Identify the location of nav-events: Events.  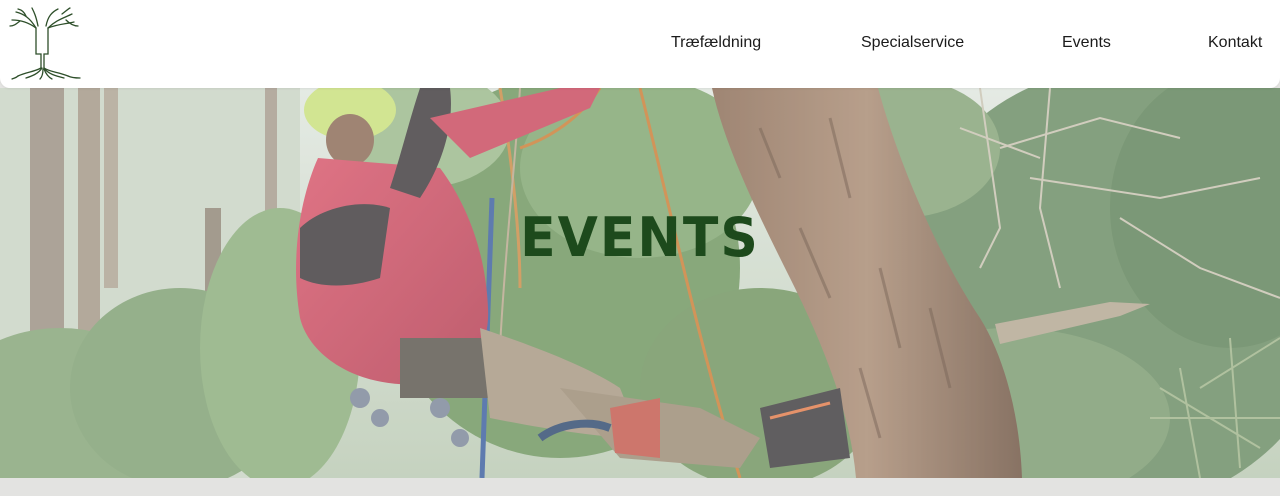
(1086, 43).